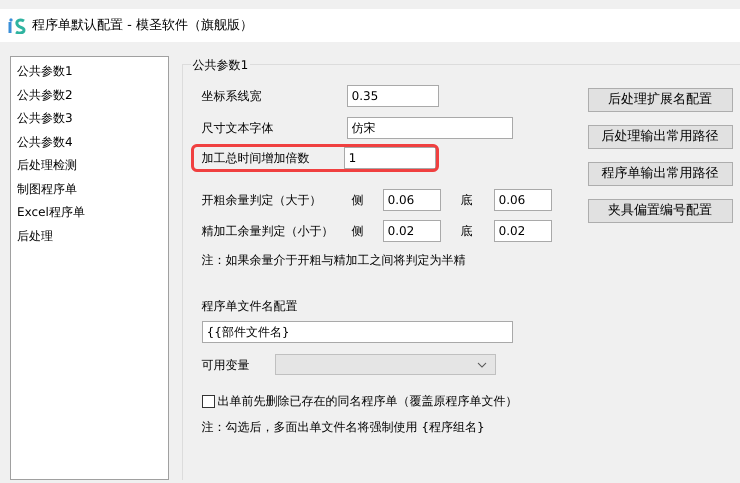 This screenshot has height=483, width=740. Describe the element at coordinates (660, 137) in the screenshot. I see `config-button: 后处理输出常用路径` at that location.